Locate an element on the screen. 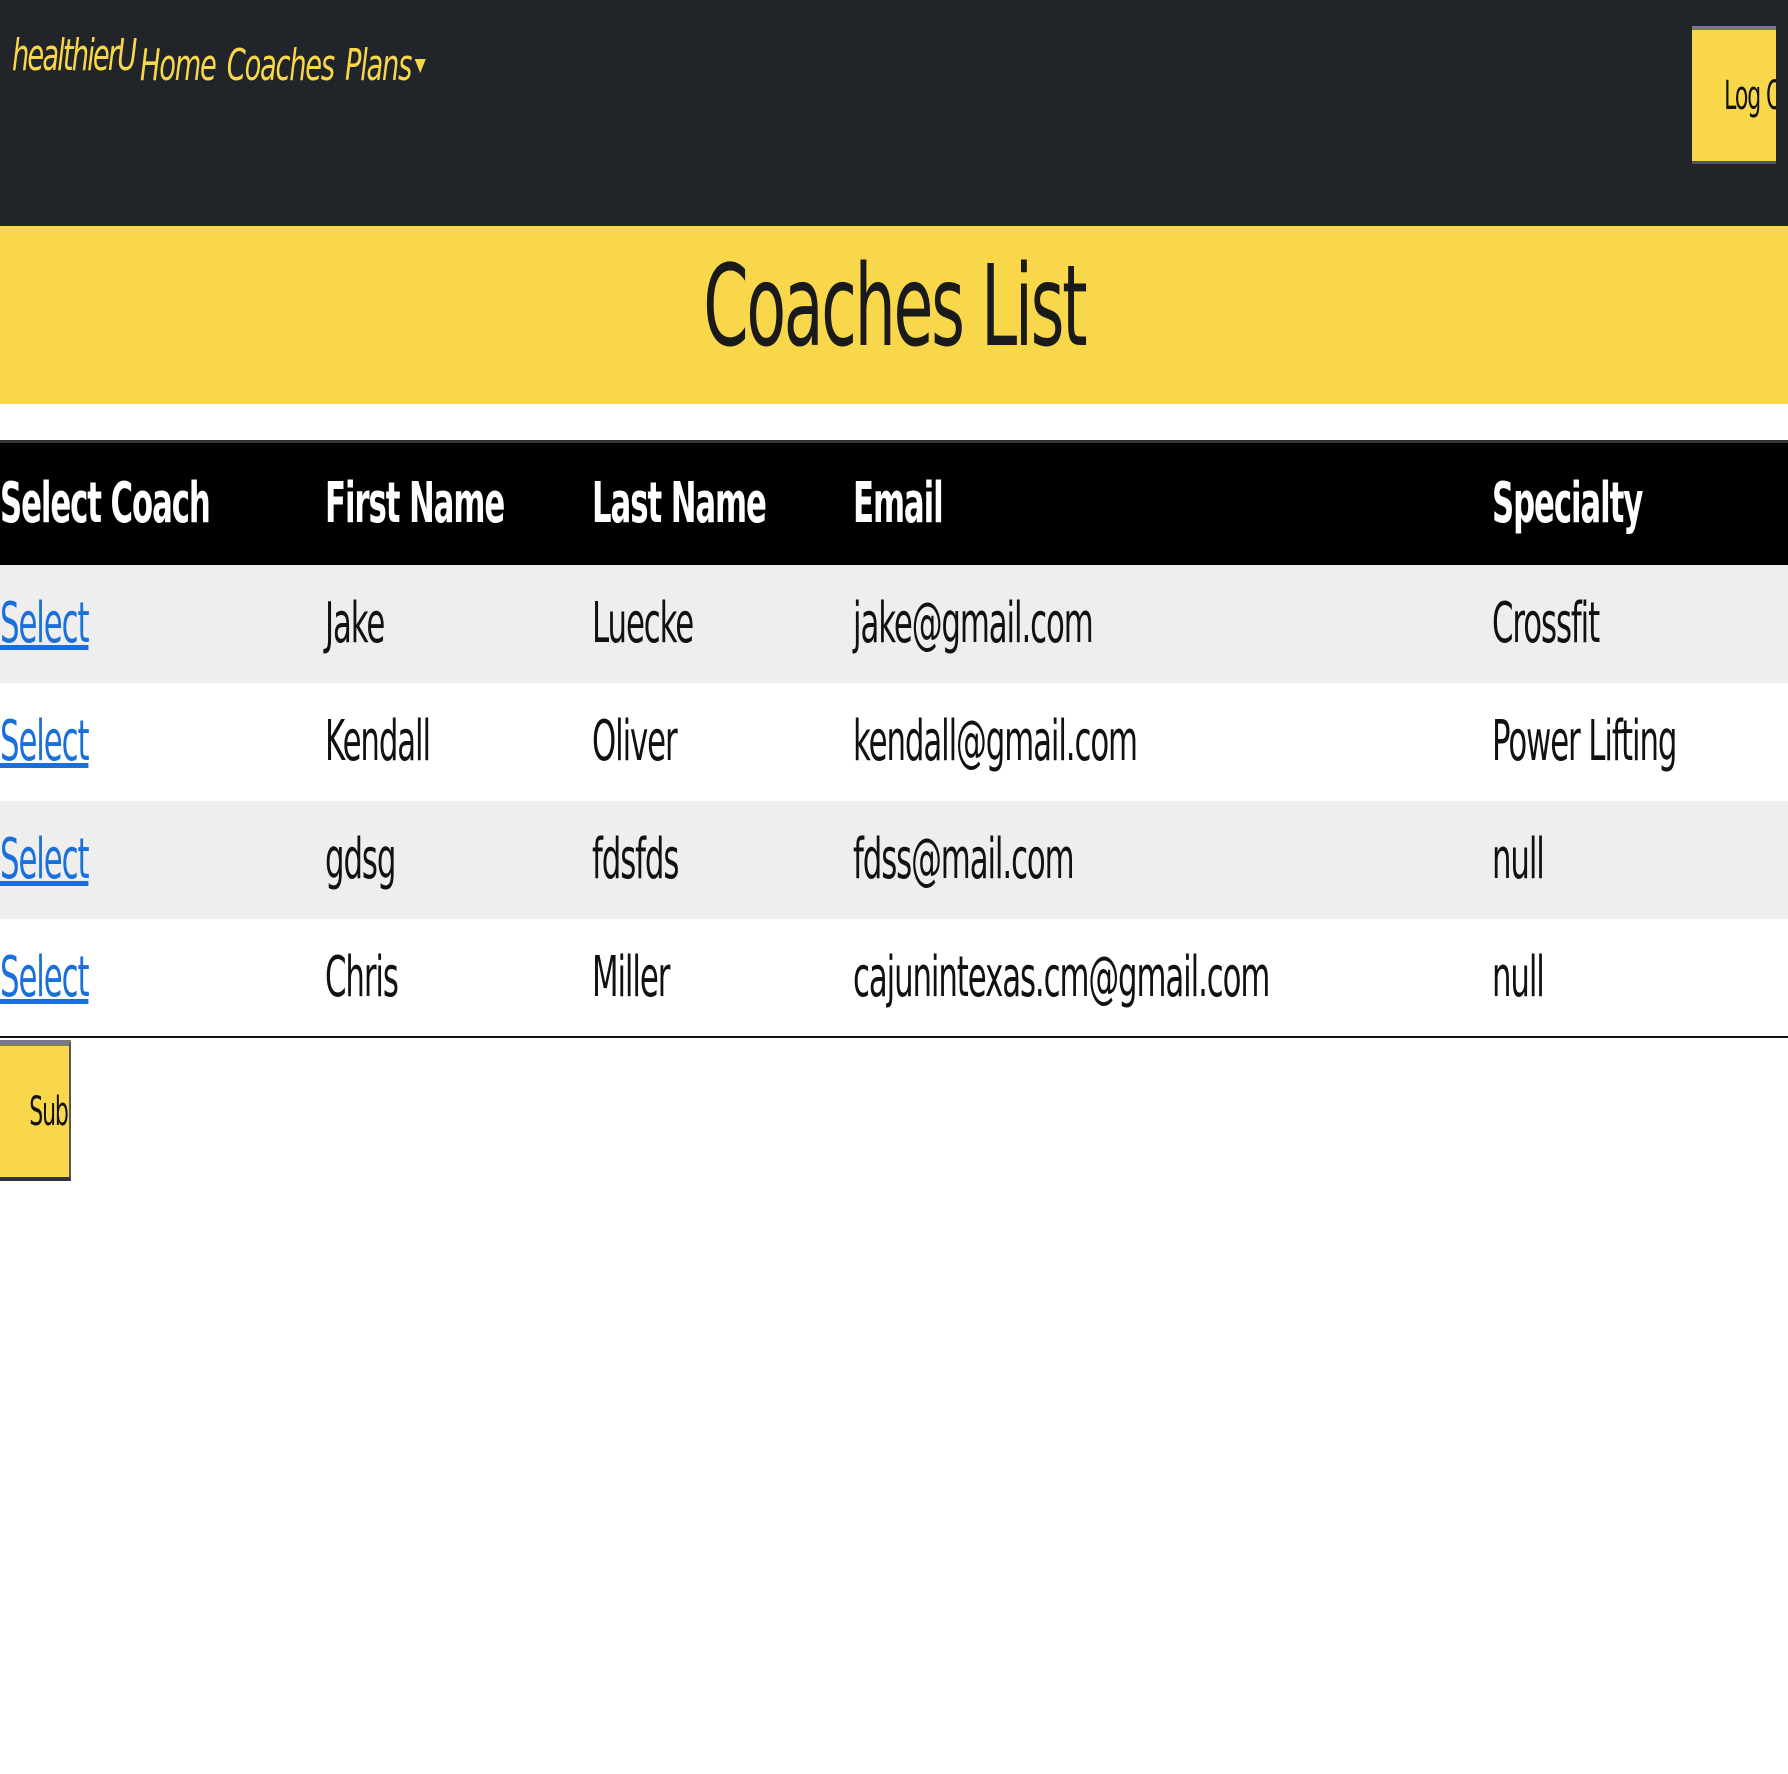 The height and width of the screenshot is (1774, 1788). last-name-cell: fdsfds is located at coordinates (635, 859).